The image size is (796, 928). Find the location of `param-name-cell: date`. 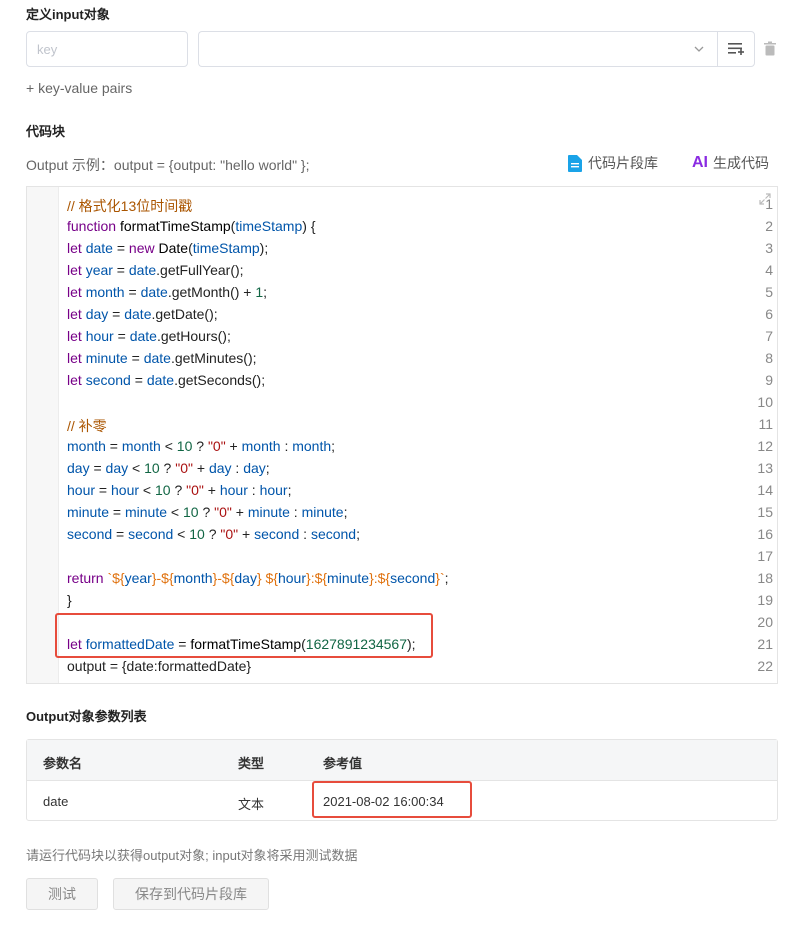

param-name-cell: date is located at coordinates (56, 801).